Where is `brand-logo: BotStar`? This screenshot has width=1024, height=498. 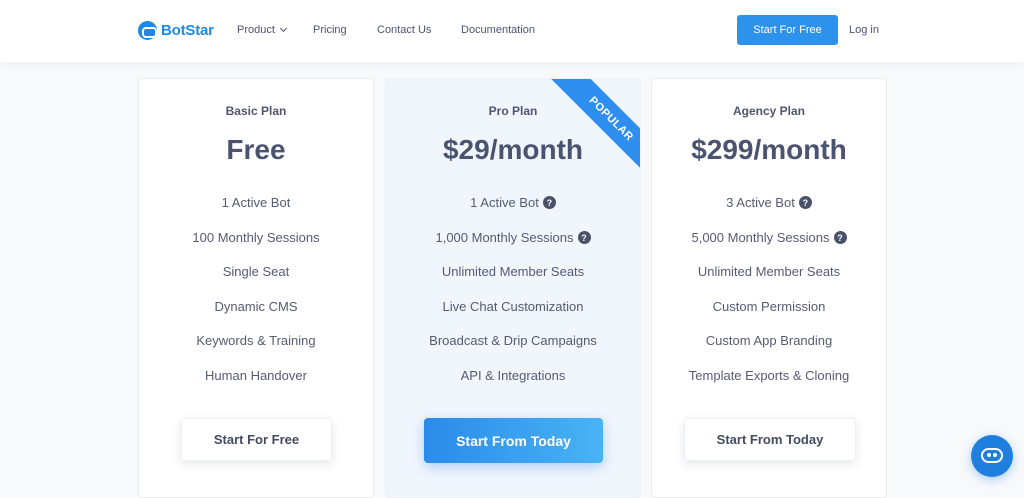
brand-logo: BotStar is located at coordinates (176, 30).